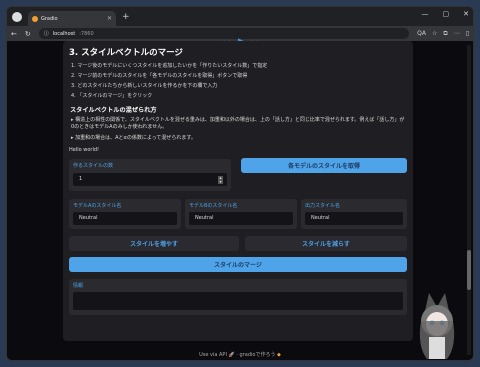  What do you see at coordinates (241, 218) in the screenshot?
I see `model-b-input: Neutral` at bounding box center [241, 218].